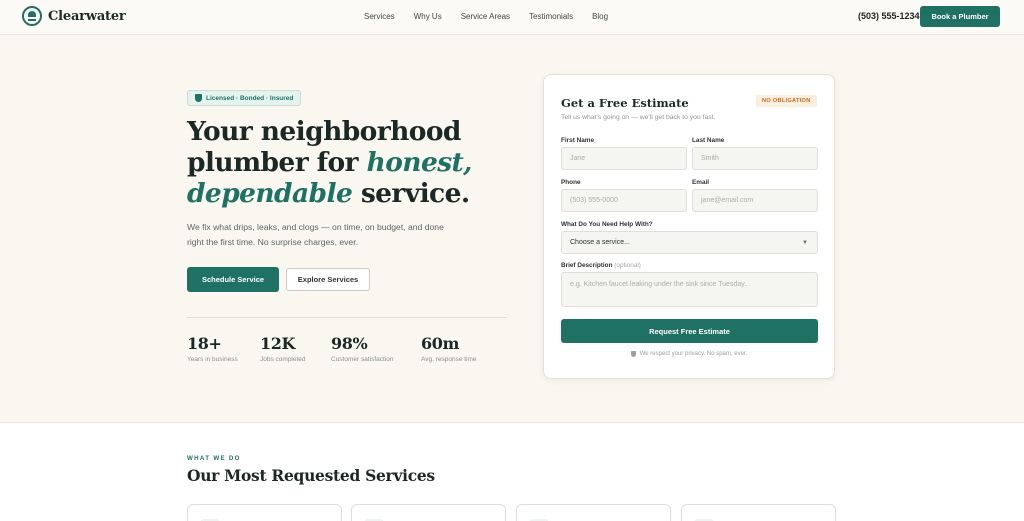  Describe the element at coordinates (277, 343) in the screenshot. I see `stat-value: 12K` at that location.